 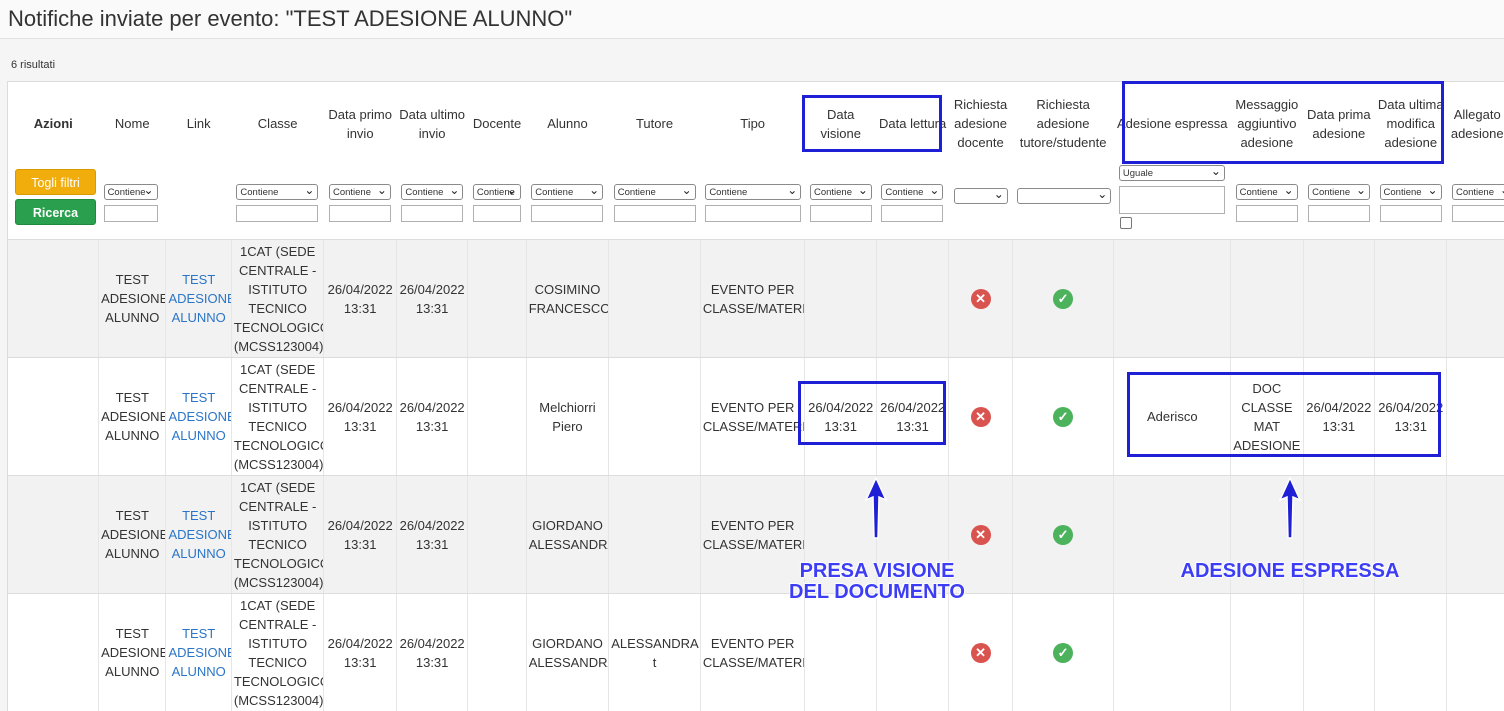 What do you see at coordinates (55, 182) in the screenshot?
I see `toggle-filters-button: Togli filtri` at bounding box center [55, 182].